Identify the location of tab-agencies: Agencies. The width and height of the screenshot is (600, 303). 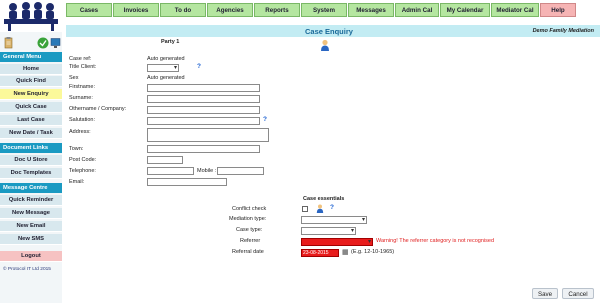
(230, 10).